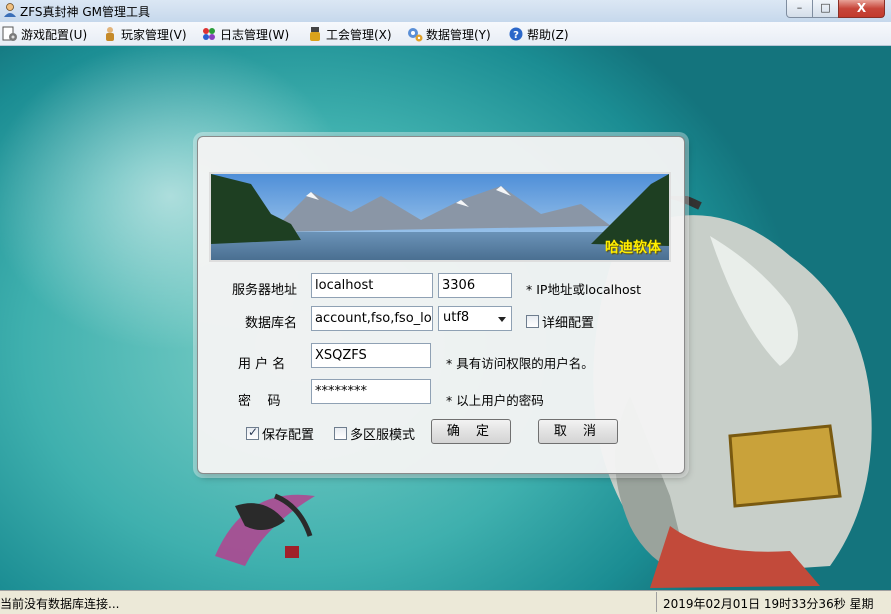  I want to click on chevron-down-icon, so click(502, 319).